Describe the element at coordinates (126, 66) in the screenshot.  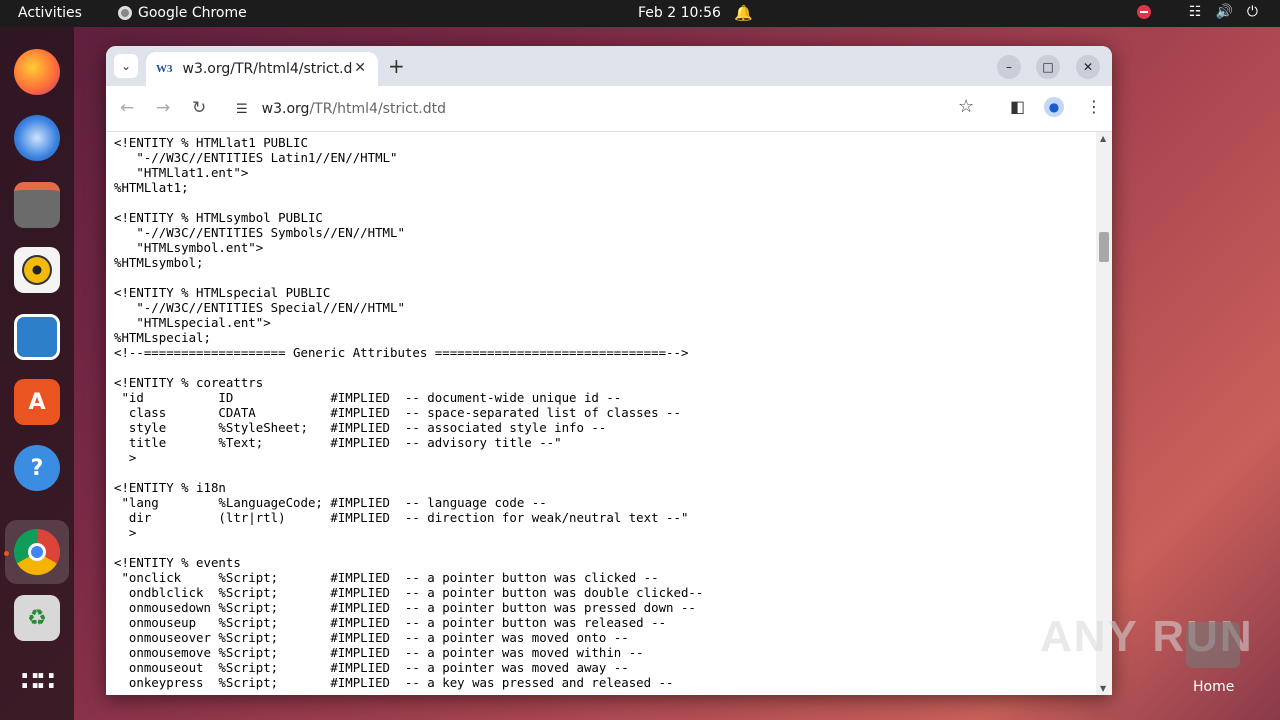
I see `tab-search-button: ⌄` at that location.